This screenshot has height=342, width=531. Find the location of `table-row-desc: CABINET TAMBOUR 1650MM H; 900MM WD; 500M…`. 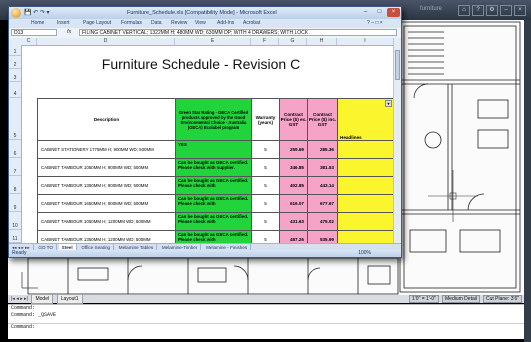

table-row-desc: CABINET TAMBOUR 1650MM H; 900MM WD; 500M… is located at coordinates (106, 203).